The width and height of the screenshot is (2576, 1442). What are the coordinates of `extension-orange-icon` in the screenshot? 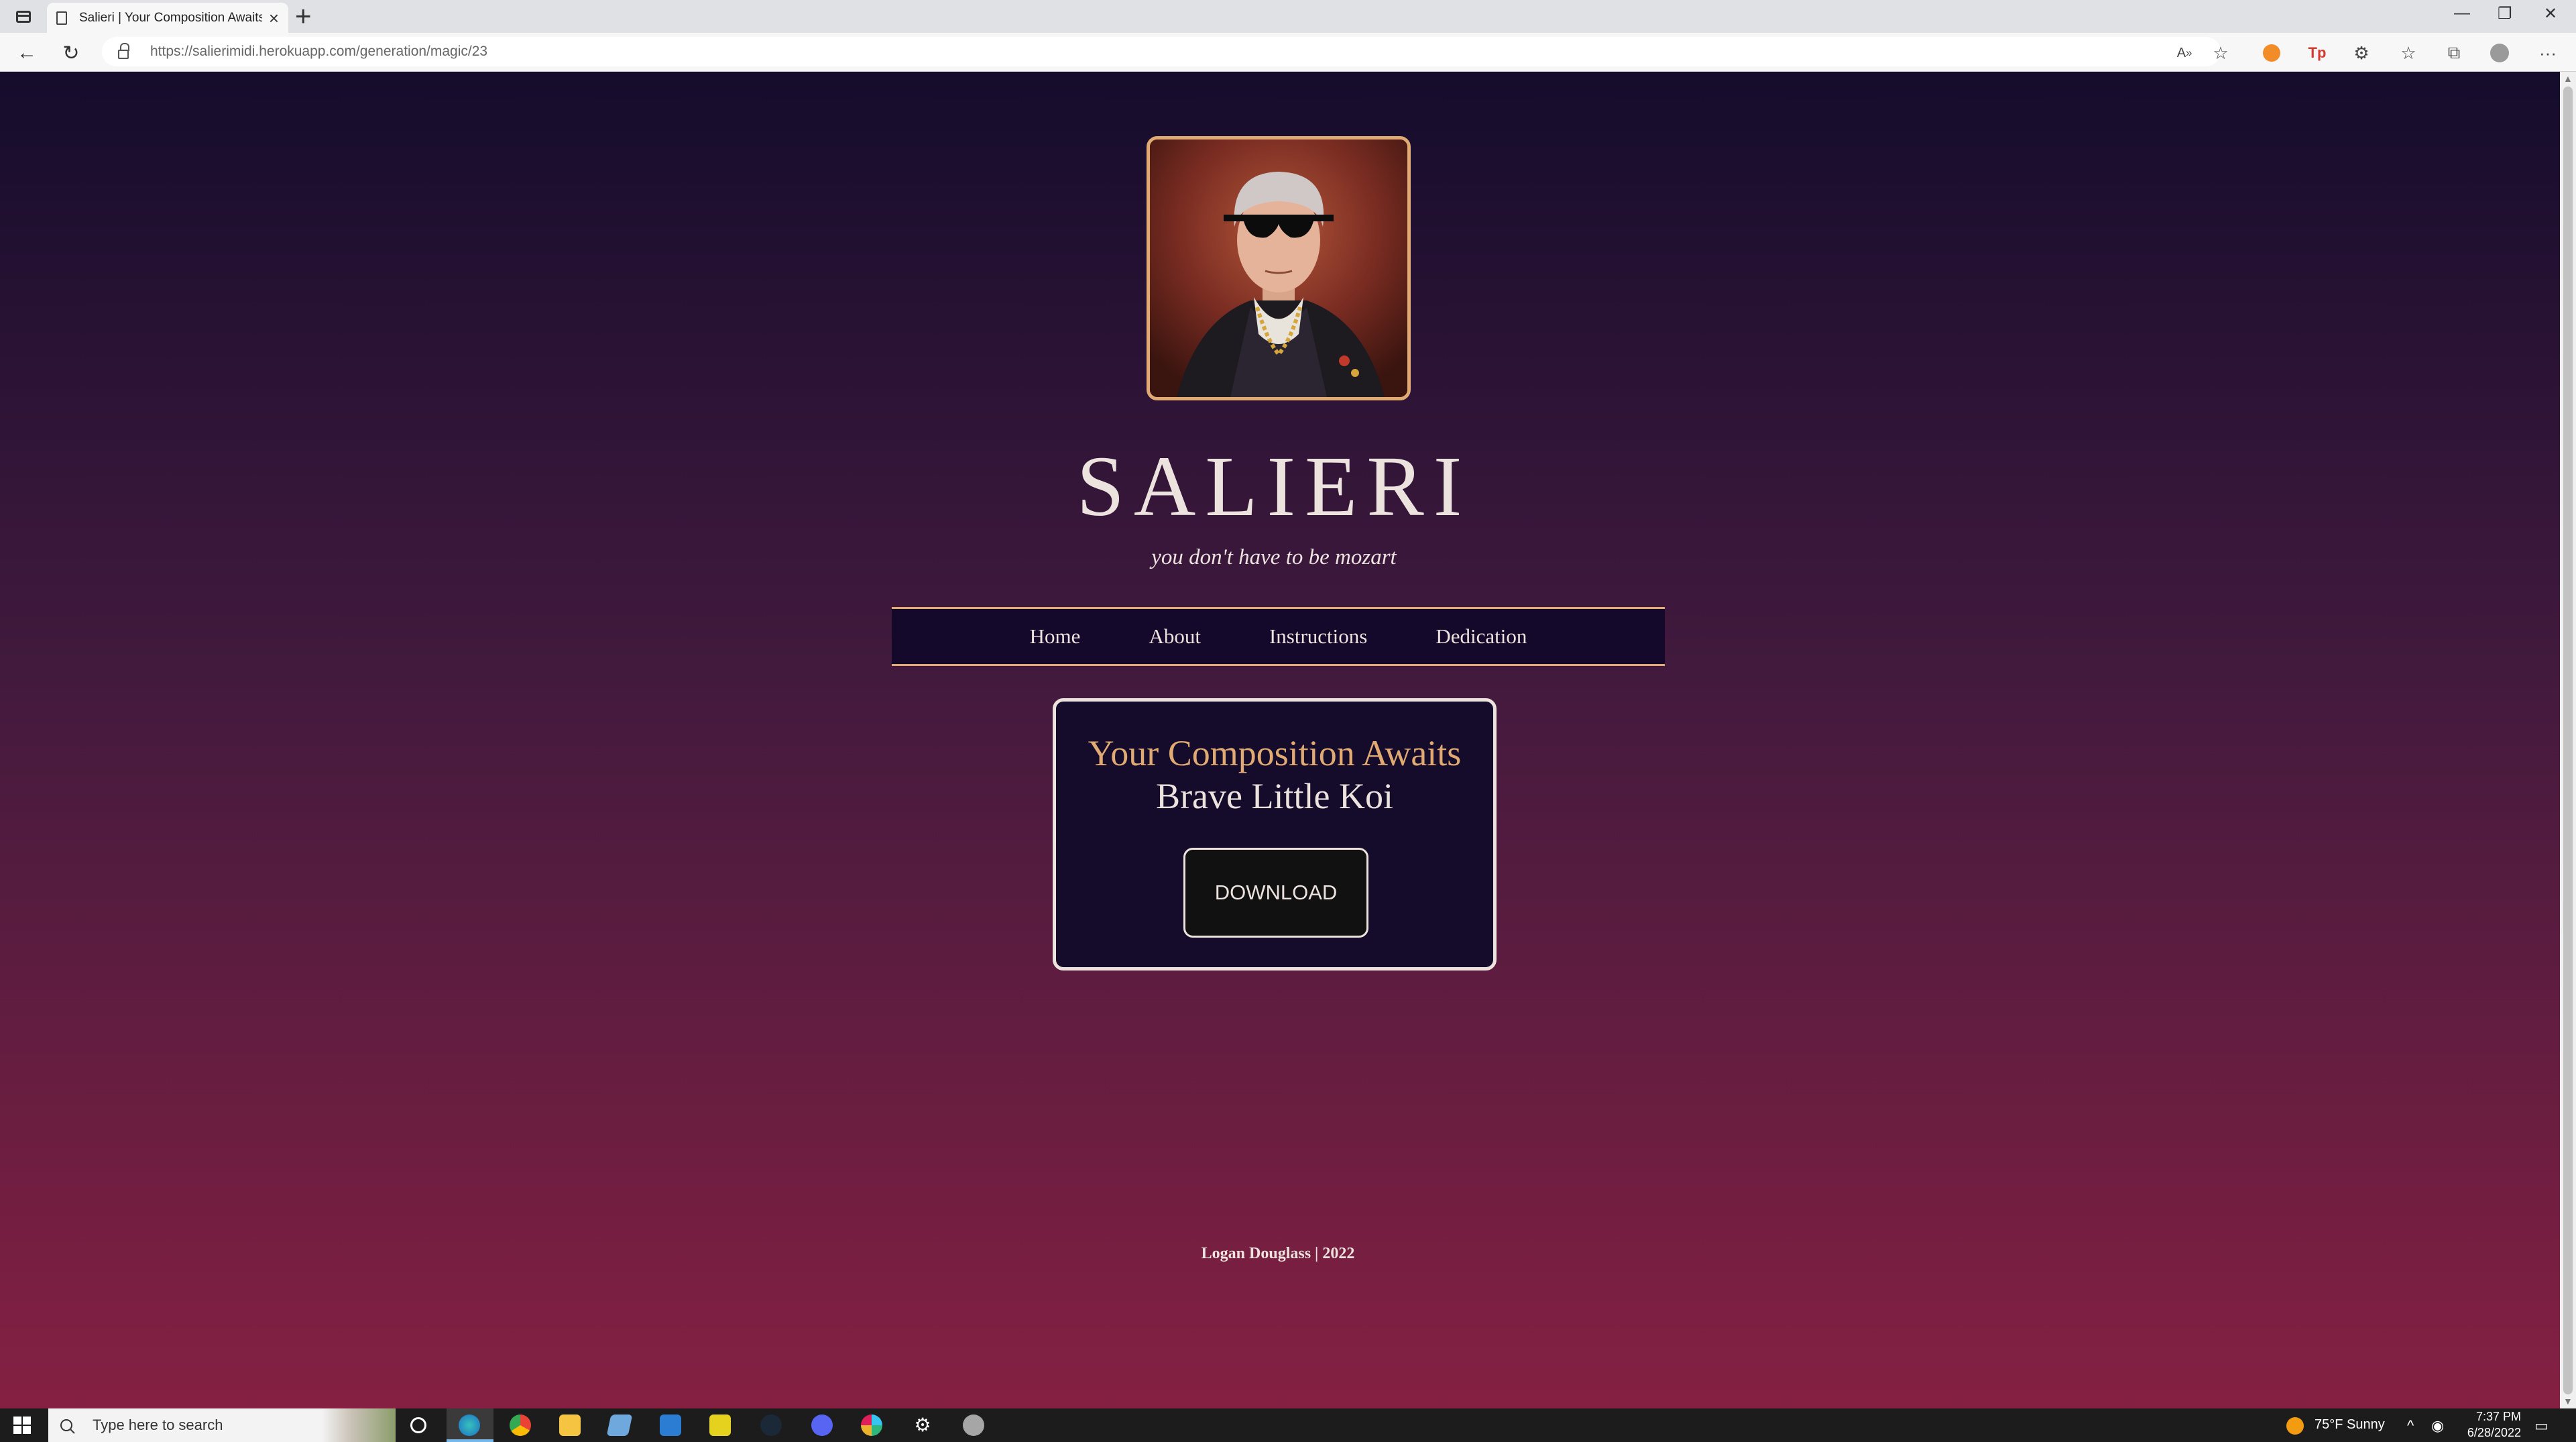 It's located at (2271, 53).